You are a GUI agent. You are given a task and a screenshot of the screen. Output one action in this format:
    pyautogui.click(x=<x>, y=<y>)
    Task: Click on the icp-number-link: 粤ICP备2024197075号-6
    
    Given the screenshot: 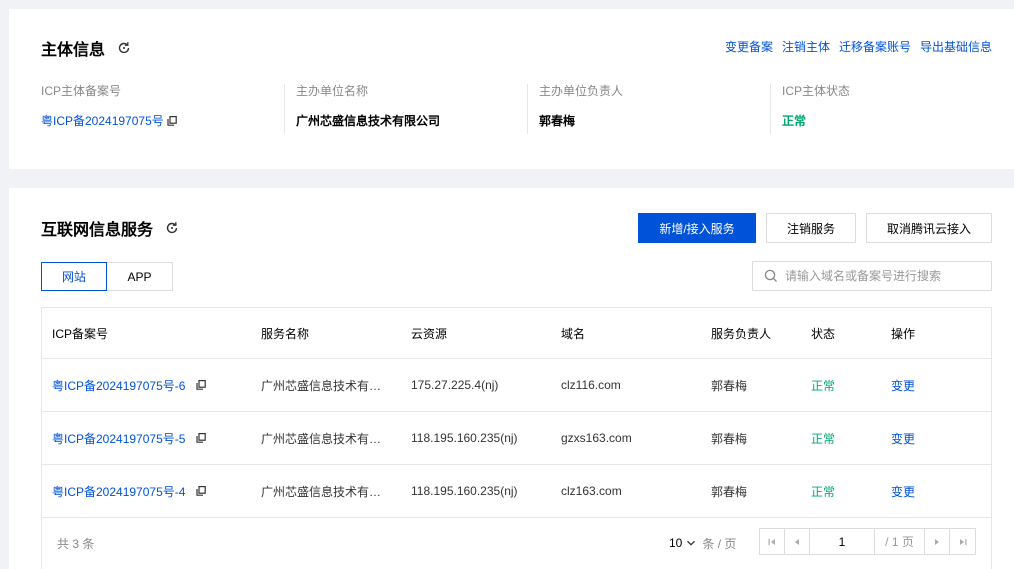 What is the action you would take?
    pyautogui.click(x=118, y=385)
    